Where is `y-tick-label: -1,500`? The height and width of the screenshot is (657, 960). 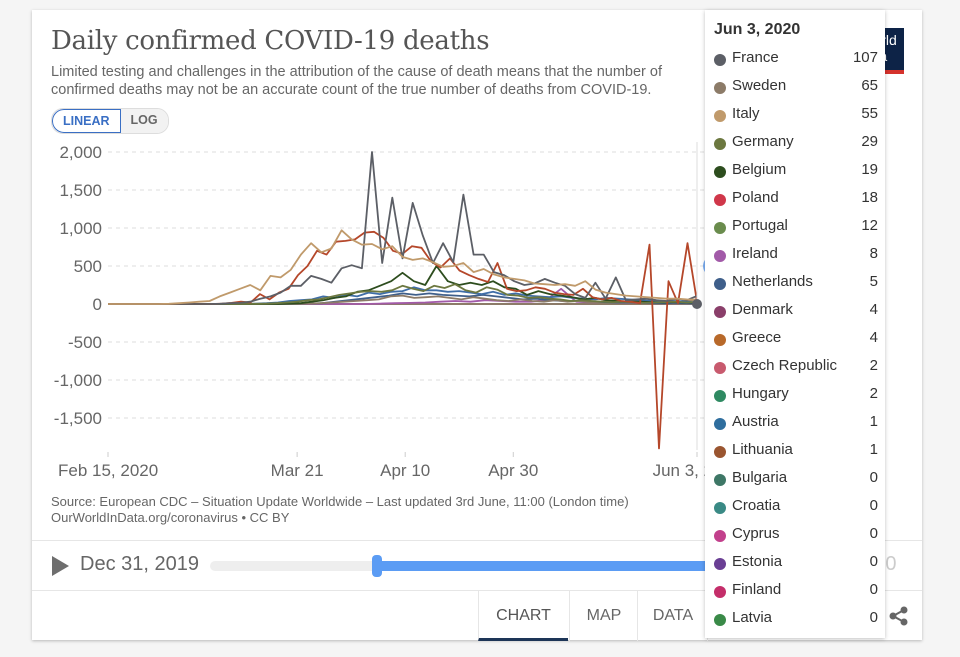 y-tick-label: -1,500 is located at coordinates (78, 418).